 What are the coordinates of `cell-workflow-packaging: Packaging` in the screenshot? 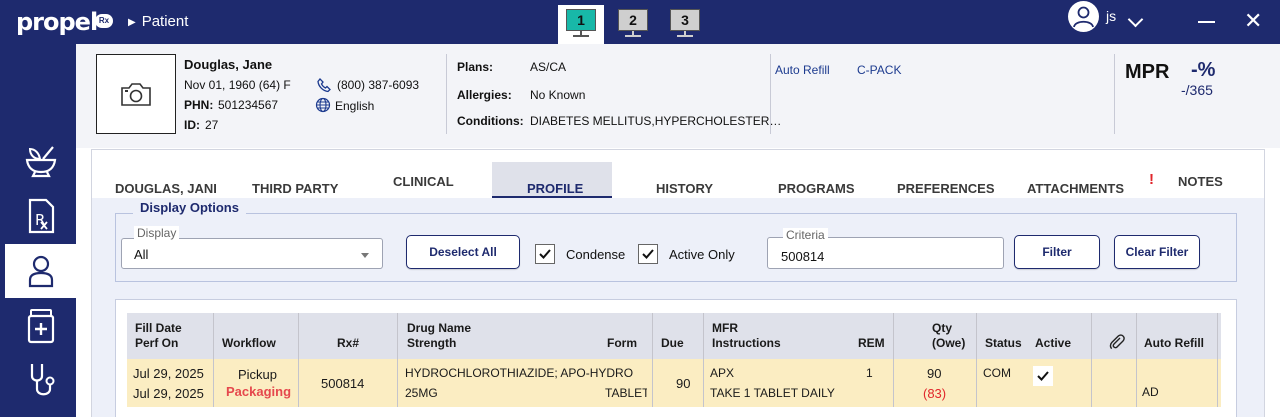 It's located at (259, 391).